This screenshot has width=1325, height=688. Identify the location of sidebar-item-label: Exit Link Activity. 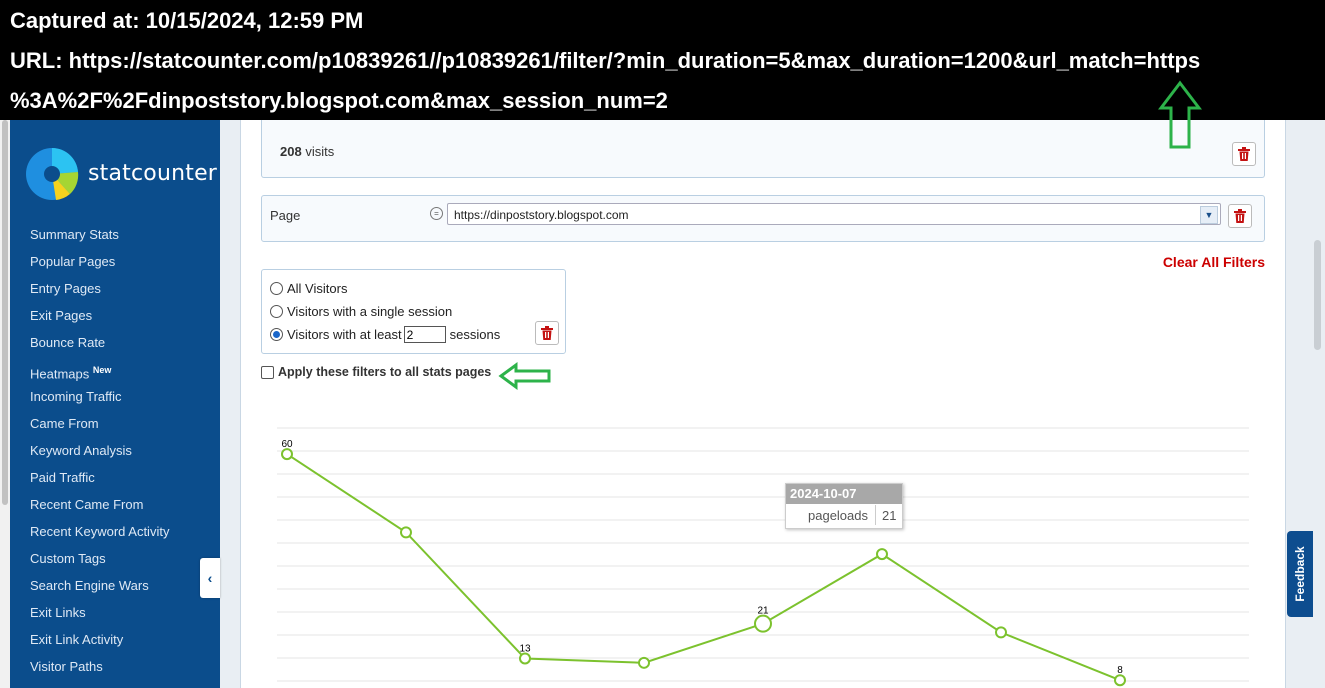
(77, 639).